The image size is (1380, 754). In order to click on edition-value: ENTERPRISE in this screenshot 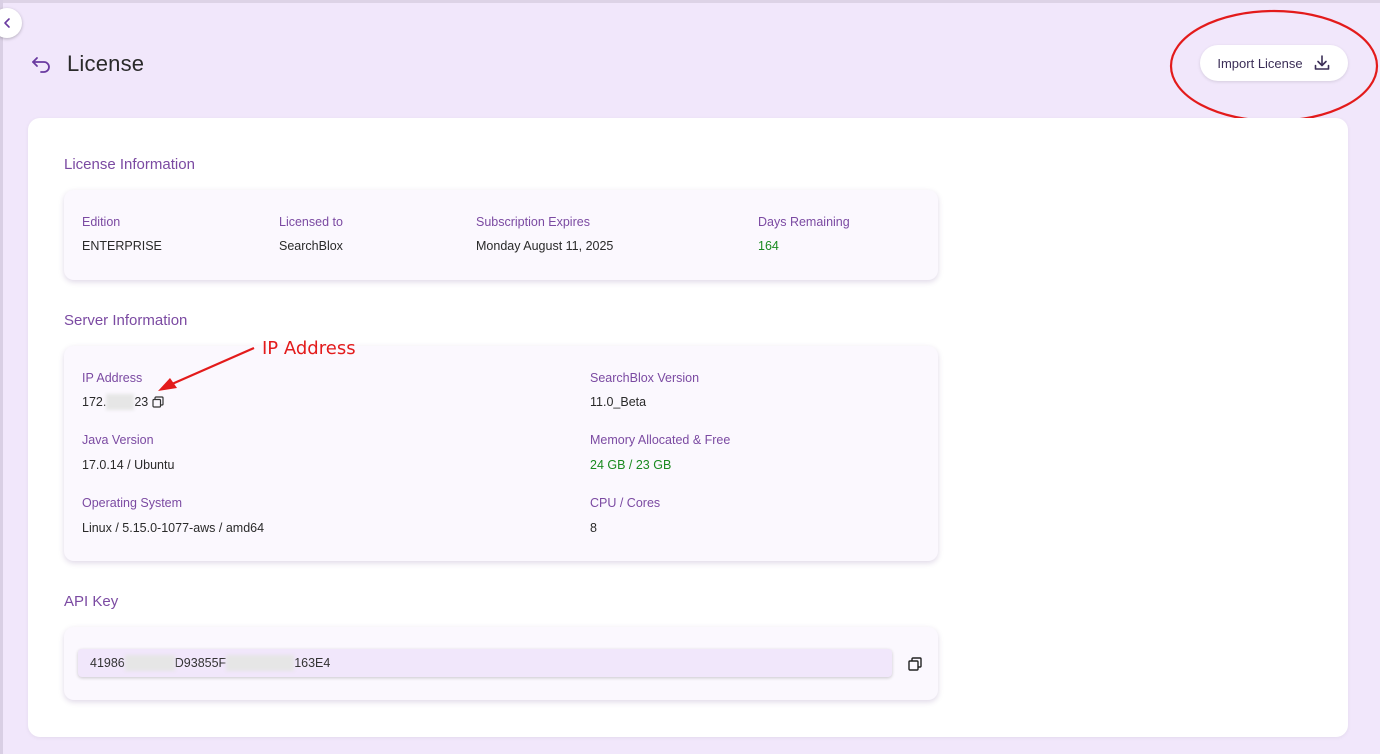, I will do `click(122, 246)`.